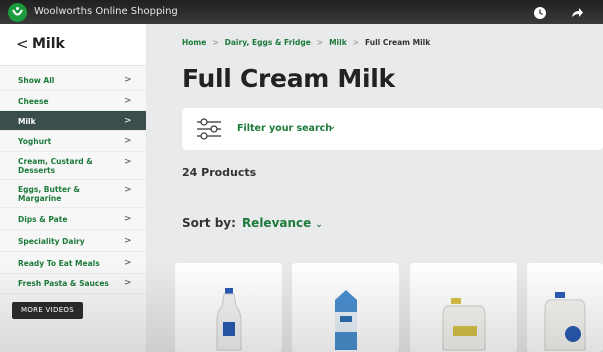  Describe the element at coordinates (22, 44) in the screenshot. I see `back-chevron-icon: <` at that location.